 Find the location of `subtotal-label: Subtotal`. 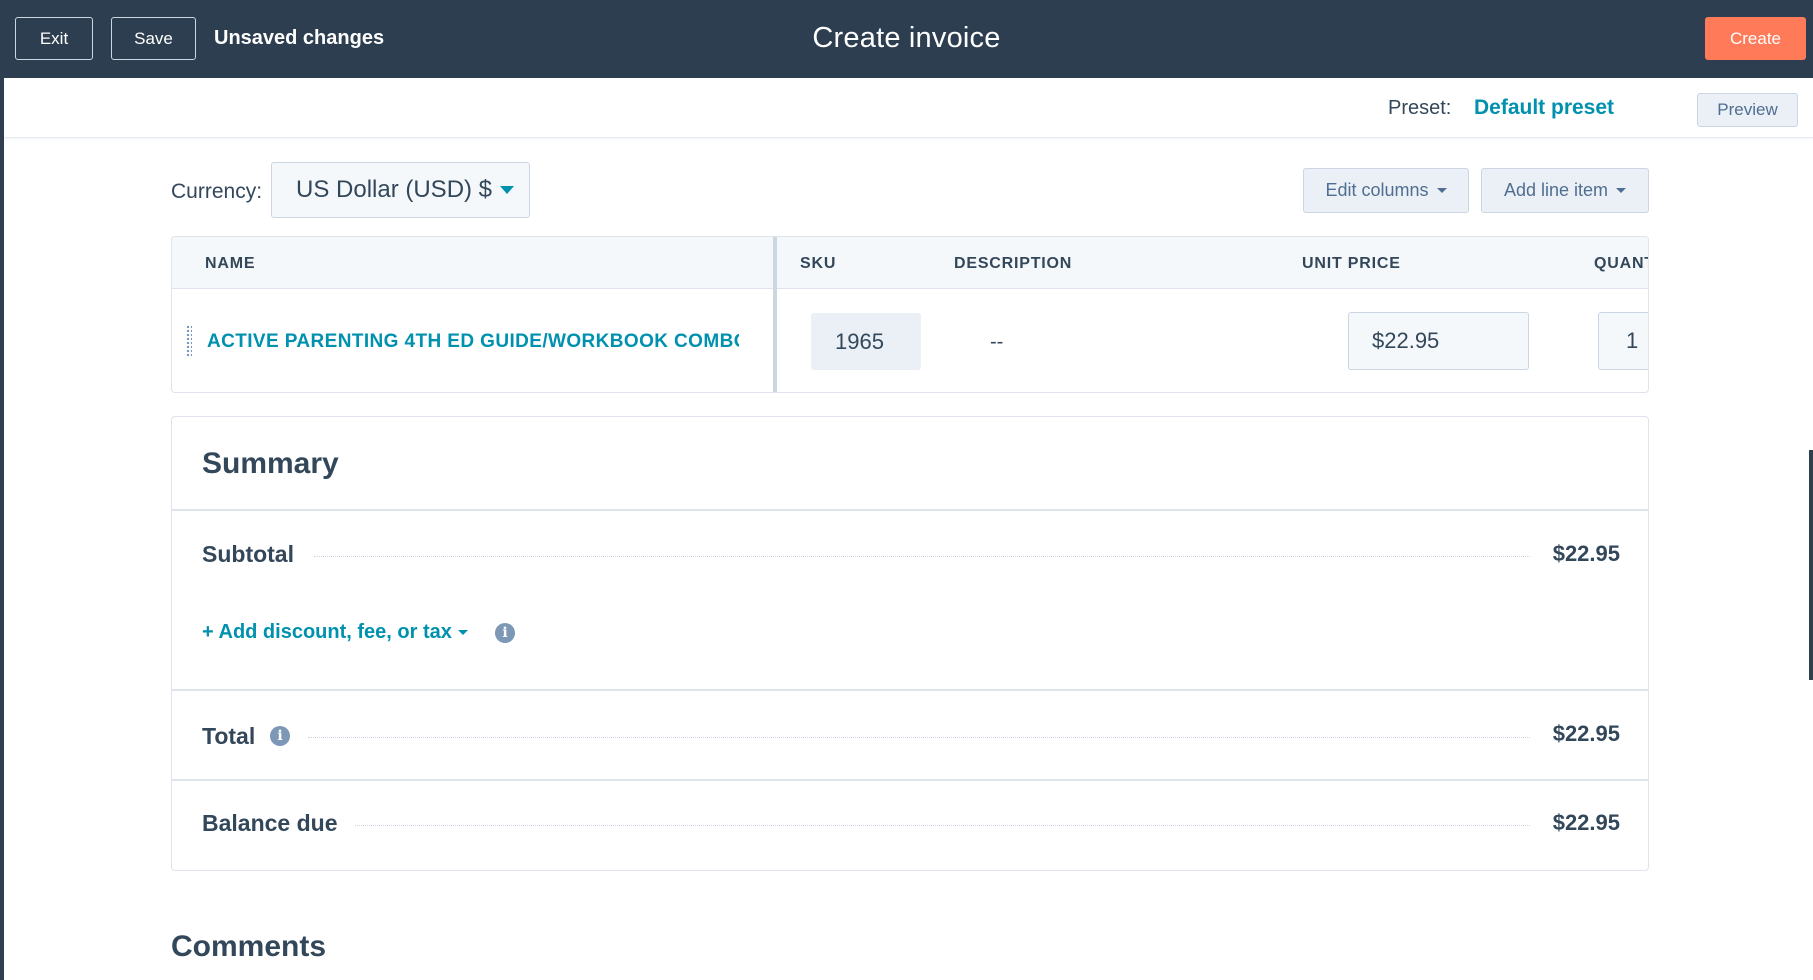

subtotal-label: Subtotal is located at coordinates (248, 554).